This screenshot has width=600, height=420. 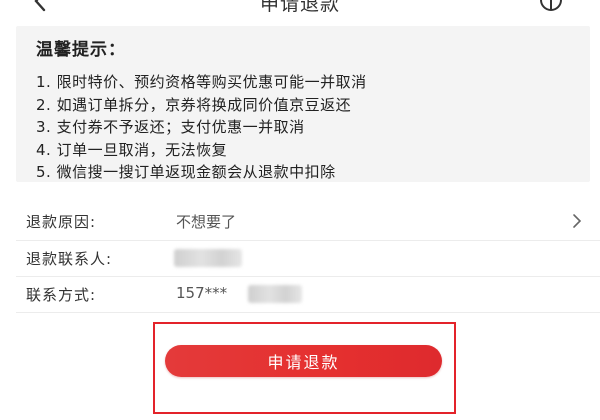 I want to click on header-bar: 申请退款, so click(x=300, y=8).